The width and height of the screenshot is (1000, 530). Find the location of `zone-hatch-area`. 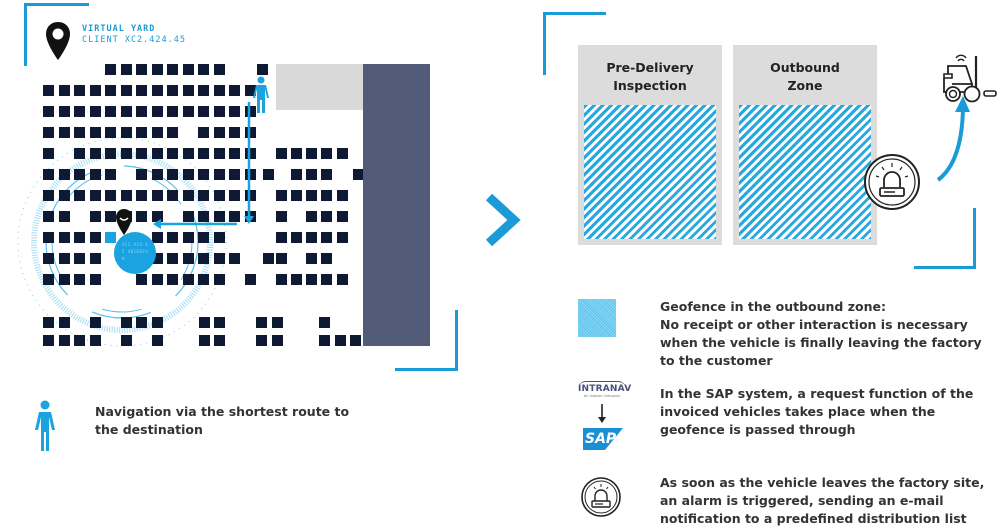

zone-hatch-area is located at coordinates (650, 172).